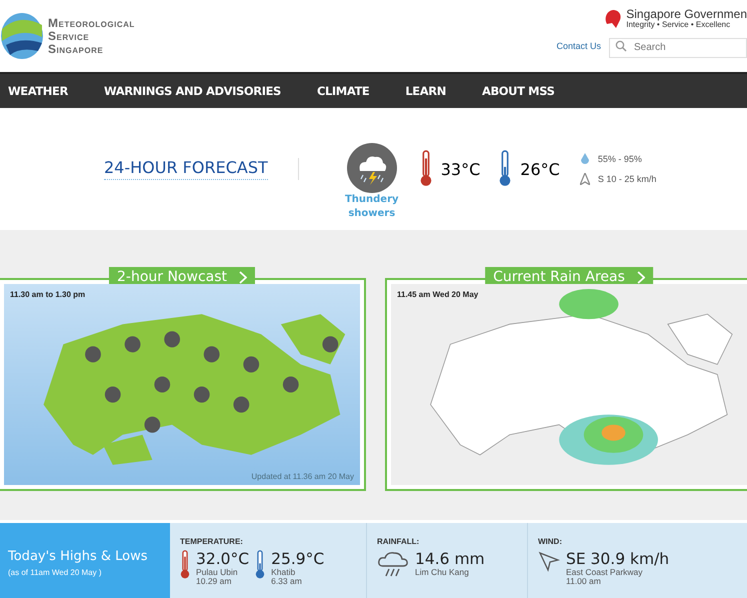 This screenshot has width=747, height=598. Describe the element at coordinates (521, 91) in the screenshot. I see `nav-item: ABOUT MSS` at that location.